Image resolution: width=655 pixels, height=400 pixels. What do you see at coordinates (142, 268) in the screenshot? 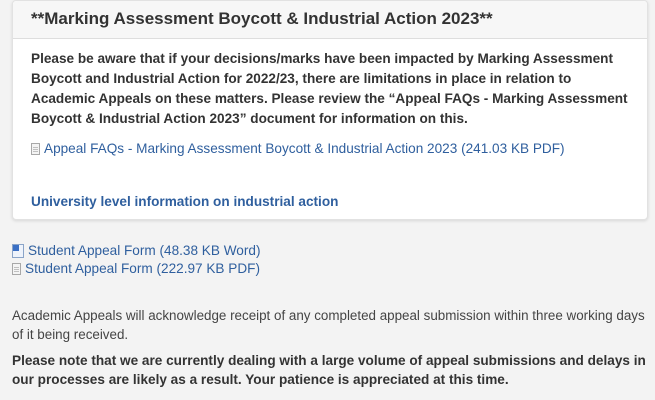
I see `student-appeal-form-pdf-label: Student Appeal Form (222.97 KB PDF)` at bounding box center [142, 268].